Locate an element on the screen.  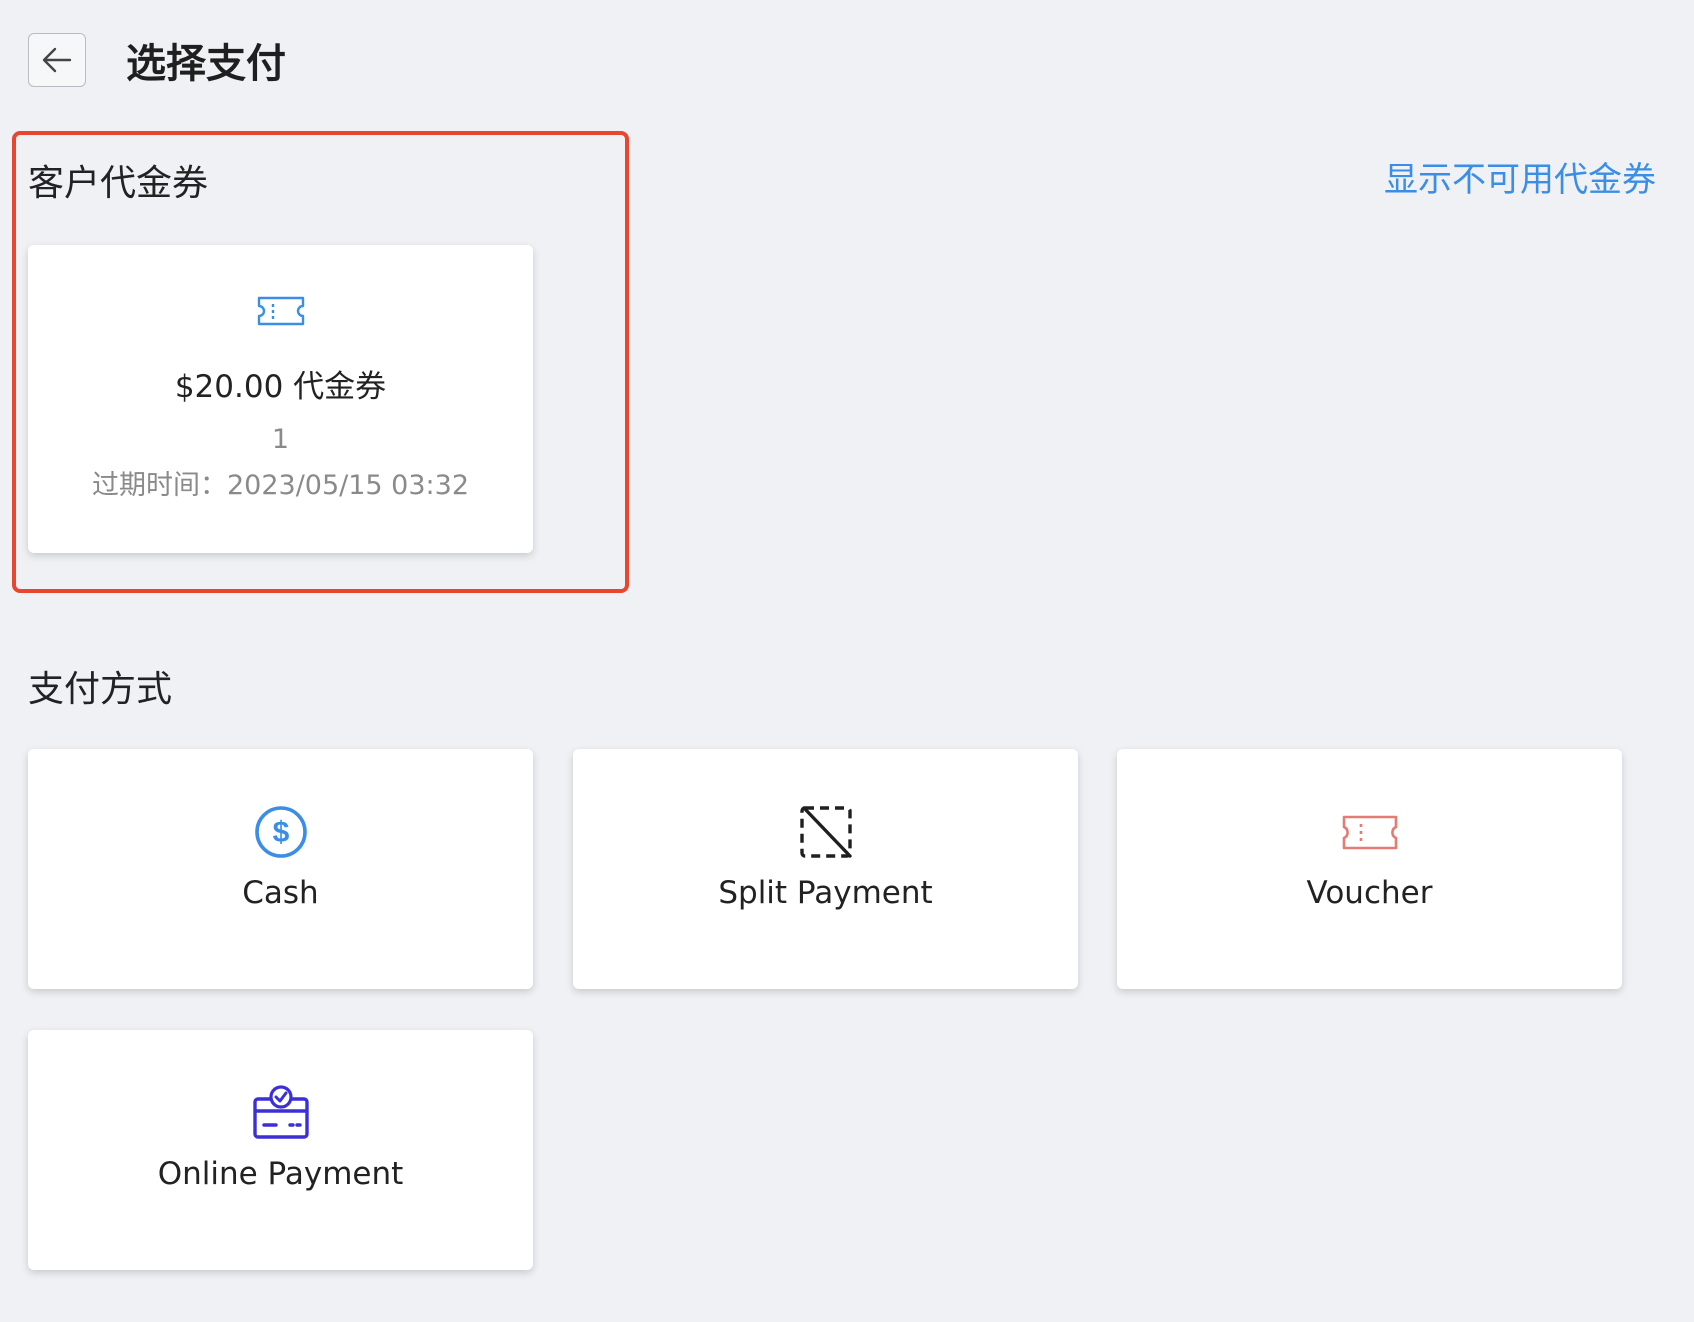
voucher-ticket-icon is located at coordinates (1369, 832).